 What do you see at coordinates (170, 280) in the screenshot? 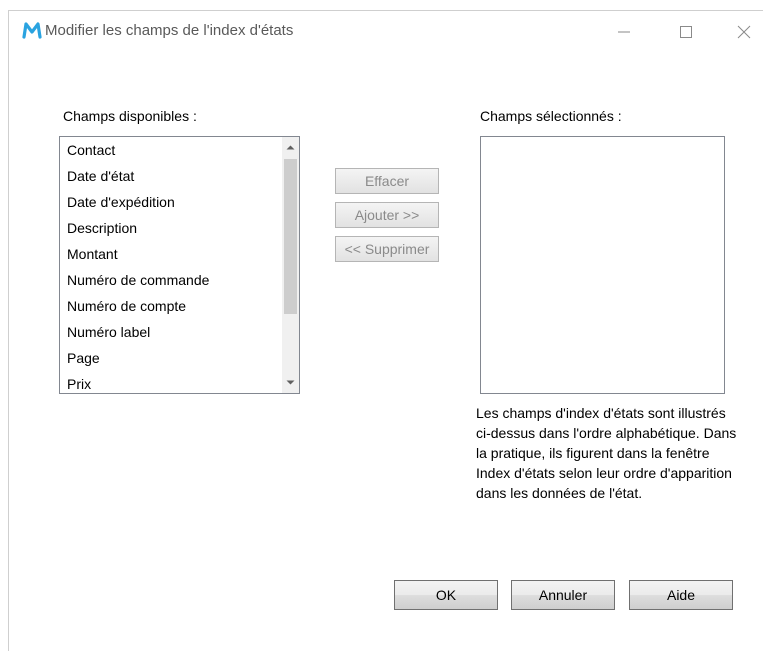
I see `list-item: Numéro de commande` at bounding box center [170, 280].